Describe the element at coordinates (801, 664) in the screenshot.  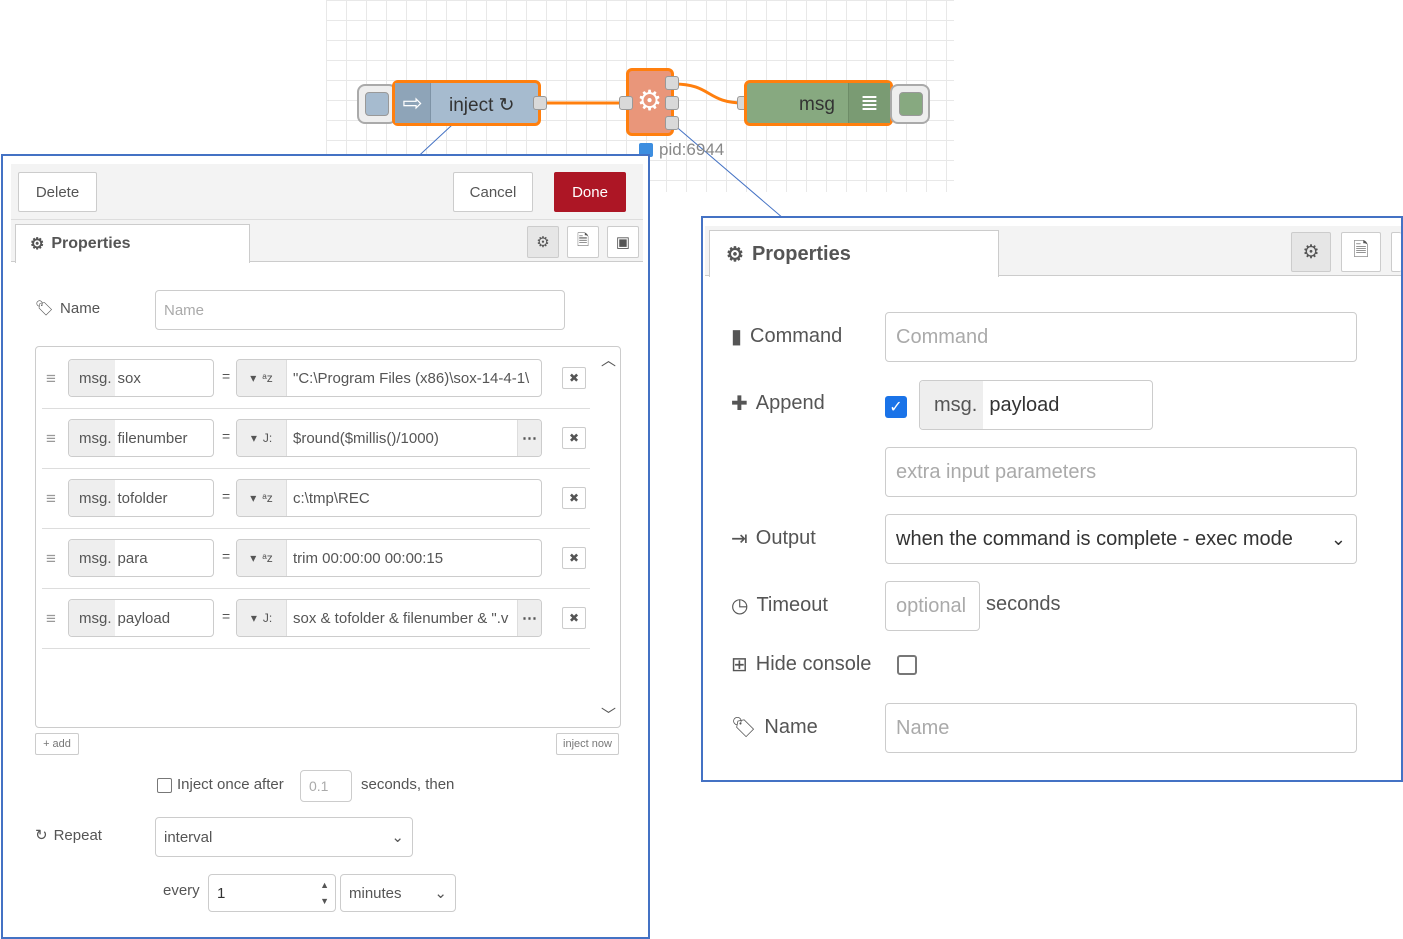
I see `hide-console-label: ⊞ Hide console` at that location.